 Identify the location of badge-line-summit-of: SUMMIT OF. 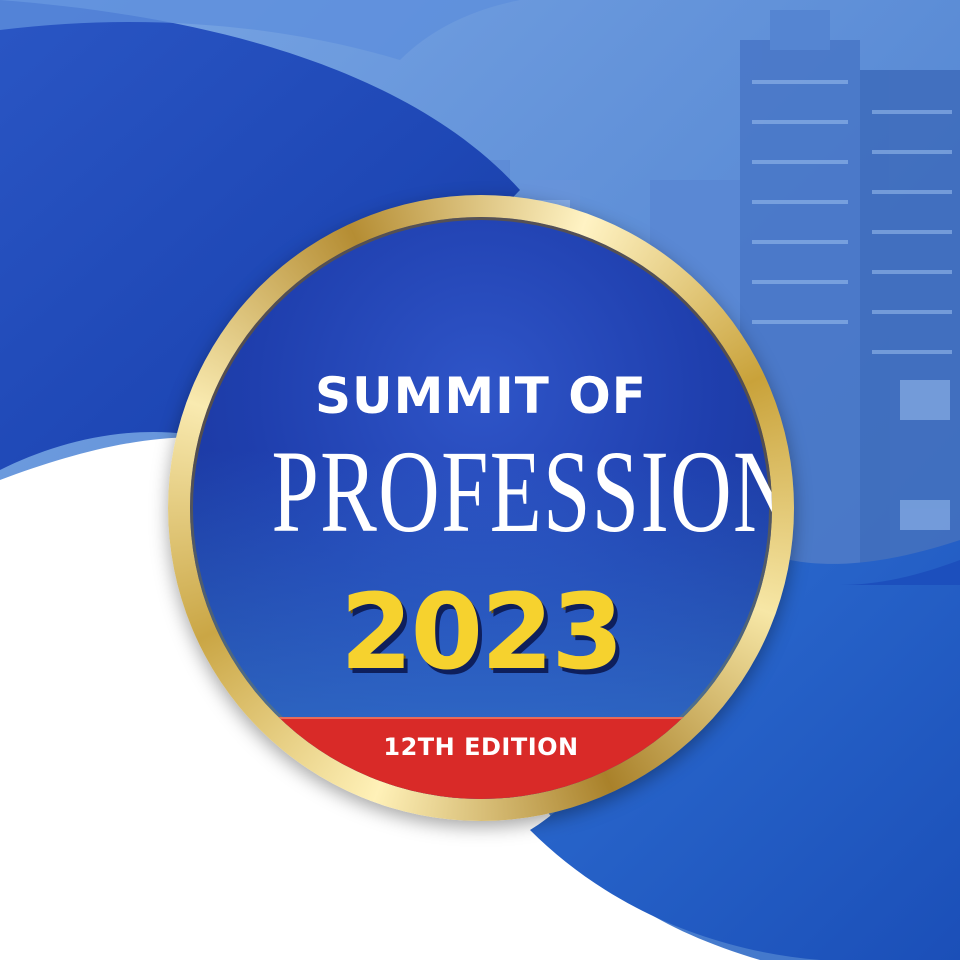
(481, 396).